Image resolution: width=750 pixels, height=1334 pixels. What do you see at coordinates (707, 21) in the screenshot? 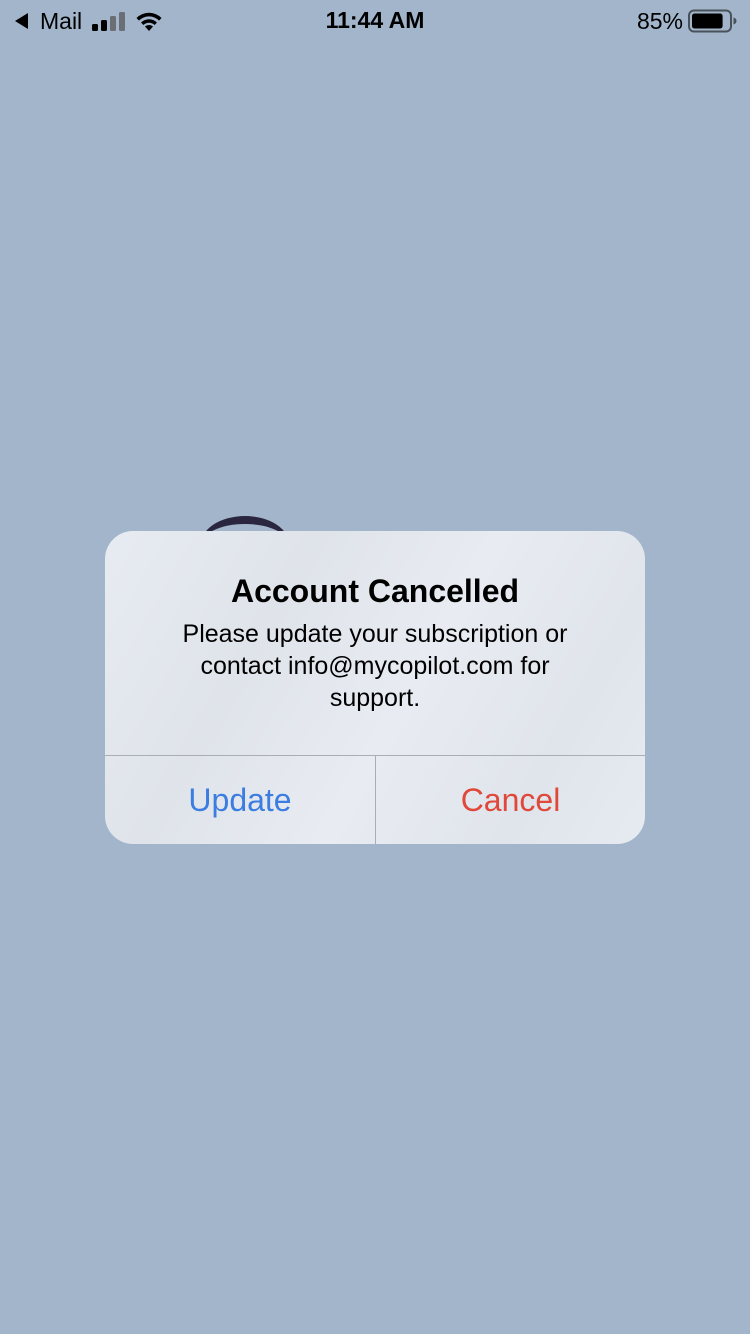
I see `battery-fill` at bounding box center [707, 21].